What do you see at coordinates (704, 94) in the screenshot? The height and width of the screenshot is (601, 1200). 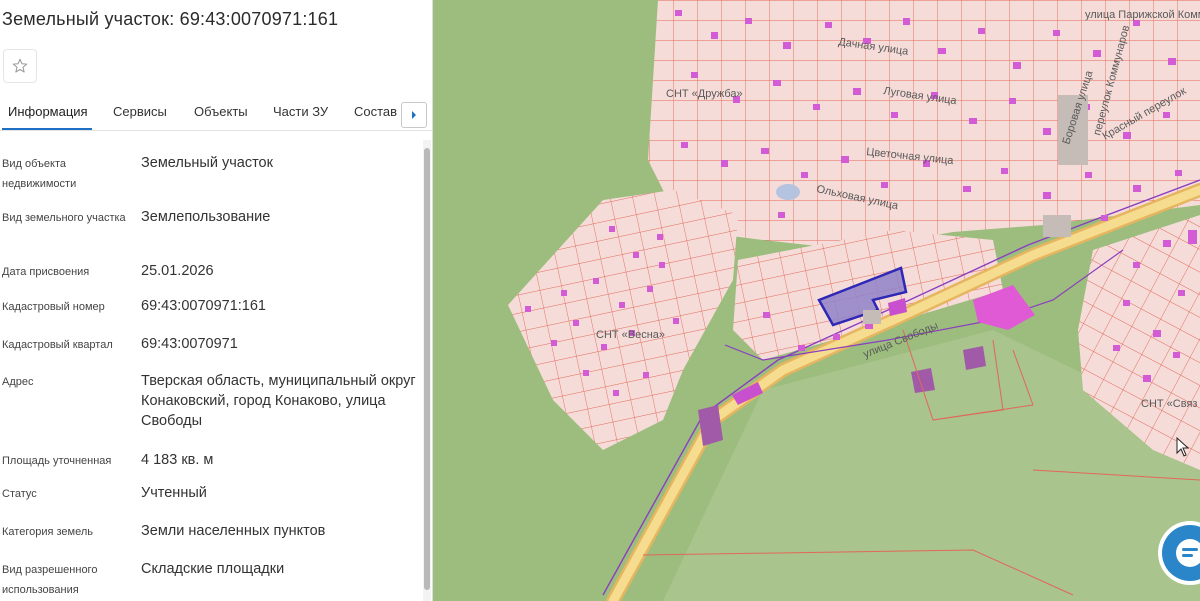 I see `map-label-snt-druzhba: СНТ «Дружба»` at bounding box center [704, 94].